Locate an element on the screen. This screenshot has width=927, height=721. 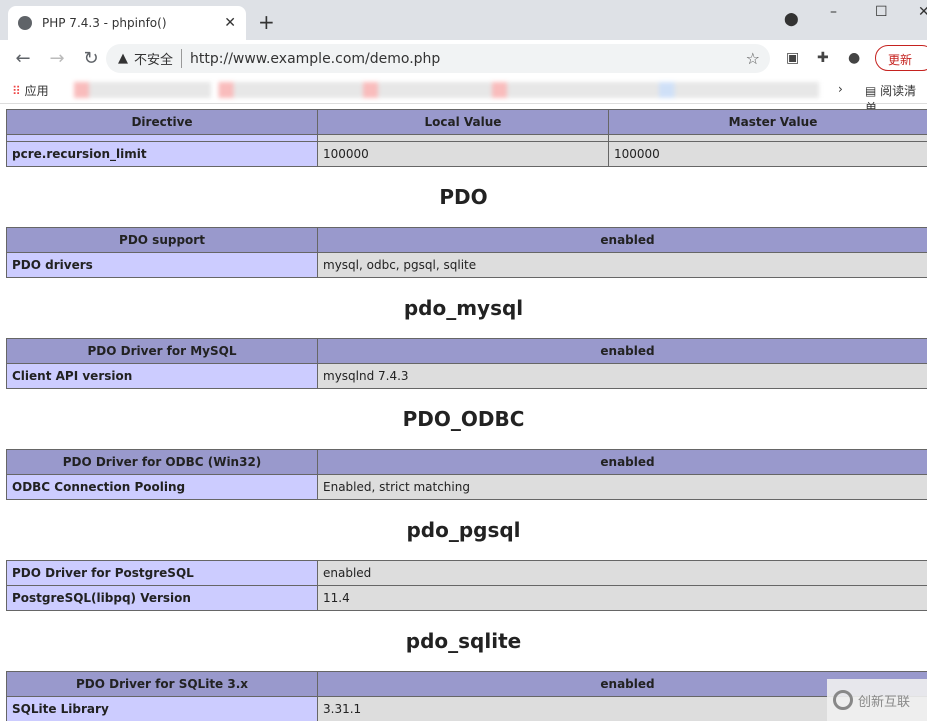
profile-avatar-icon: ● is located at coordinates (854, 58).